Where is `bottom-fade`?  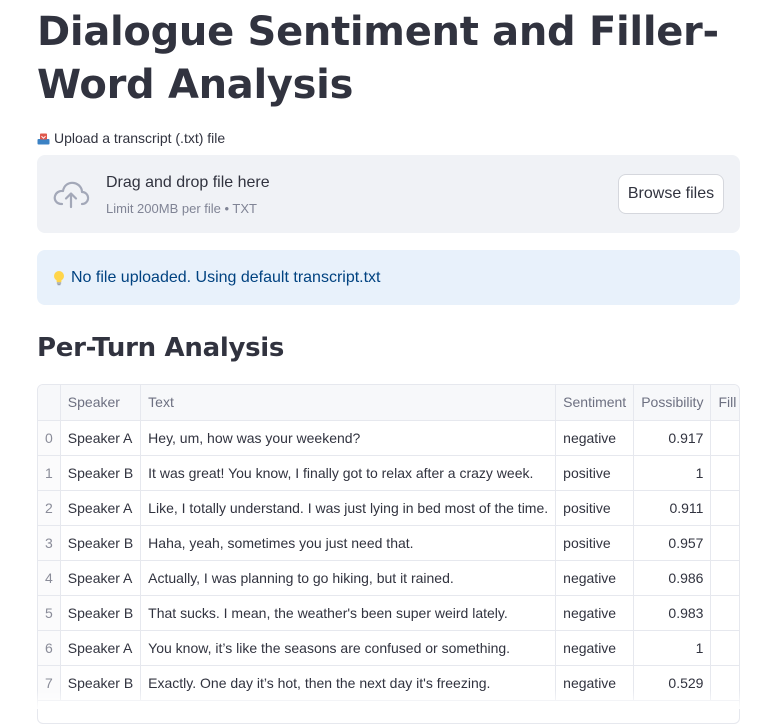 bottom-fade is located at coordinates (387, 699).